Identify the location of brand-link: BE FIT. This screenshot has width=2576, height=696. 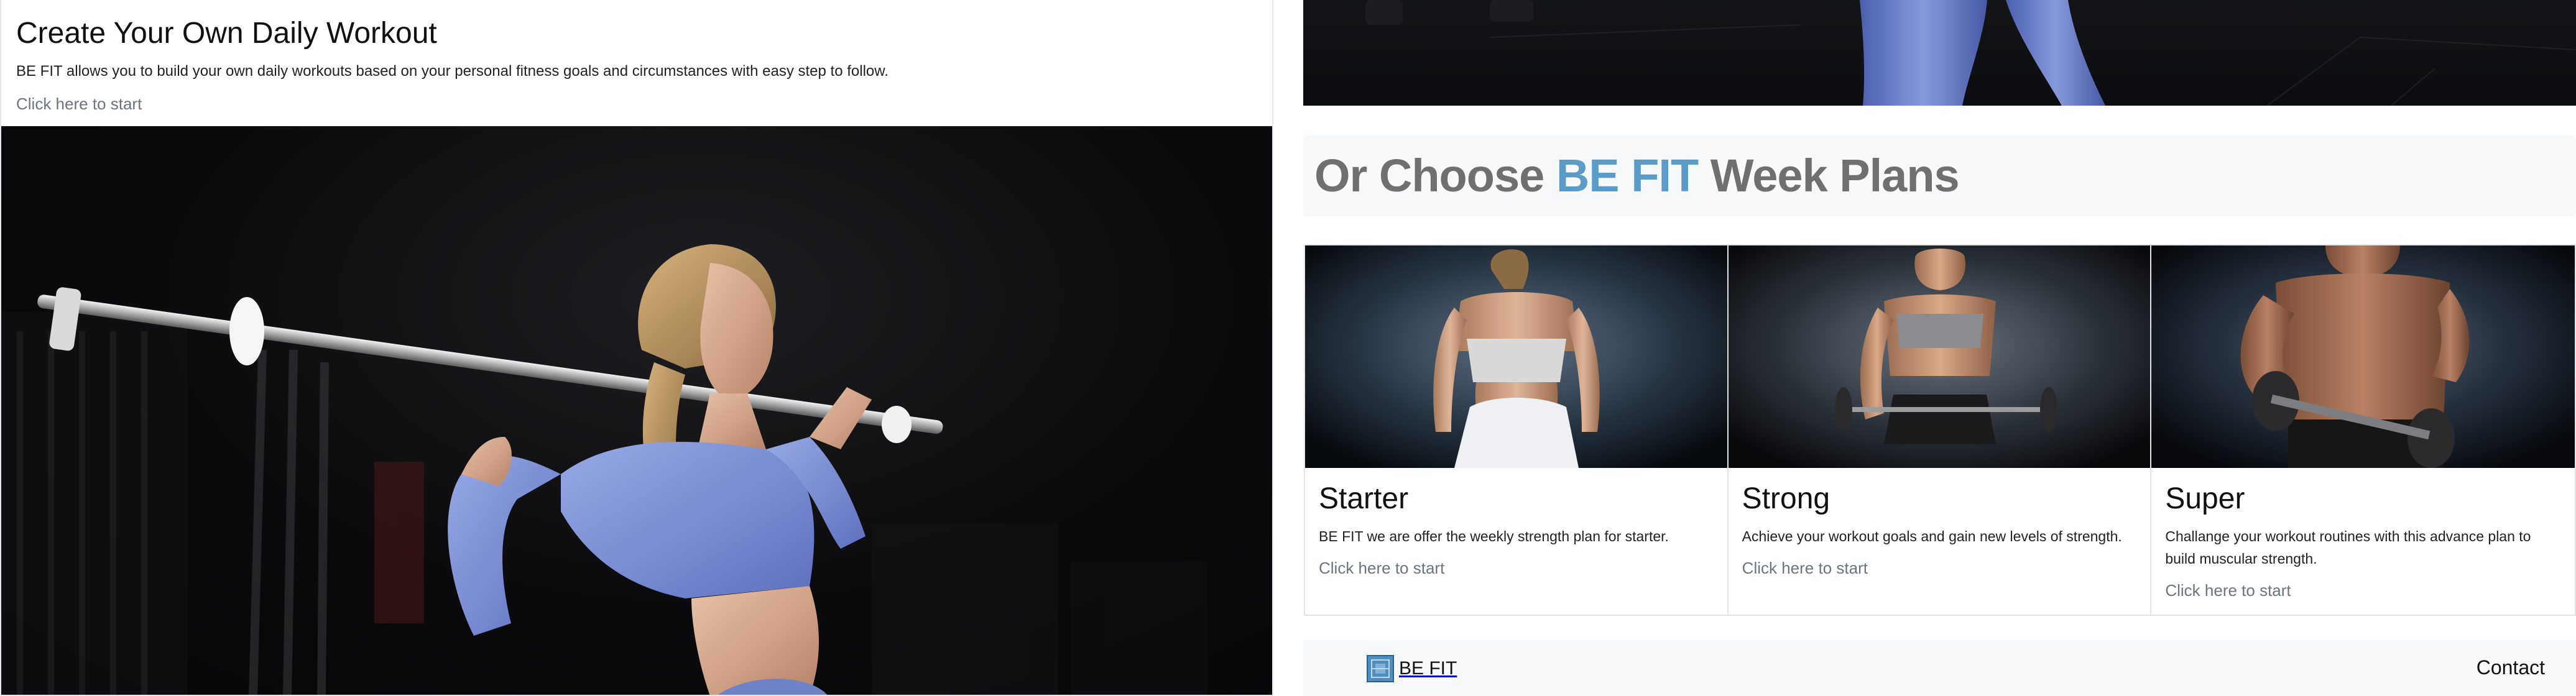
(1412, 668).